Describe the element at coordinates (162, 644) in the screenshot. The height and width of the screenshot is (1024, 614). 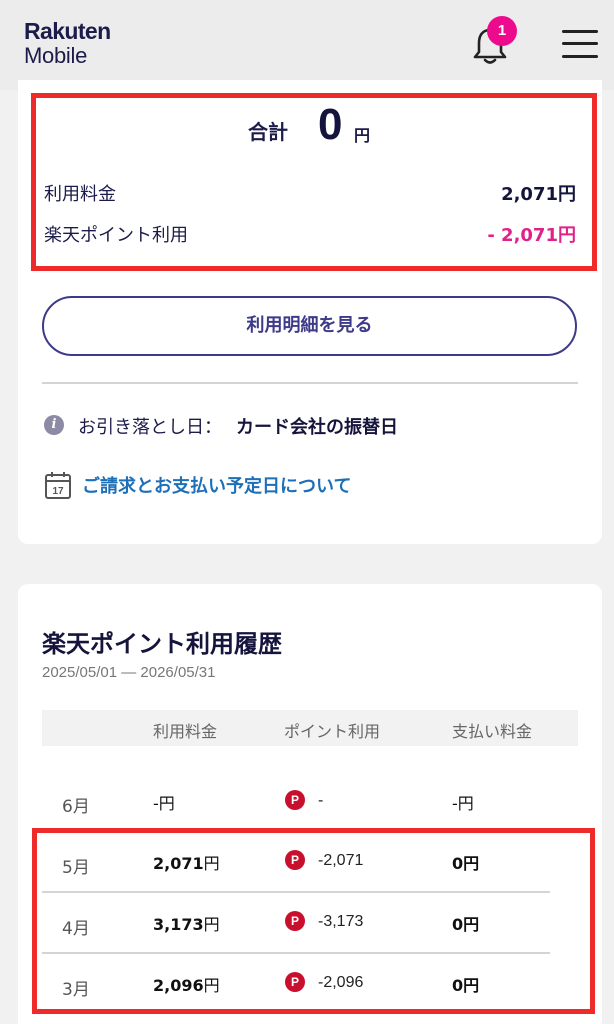
I see `history-title: 楽天ポイント利用履歴` at that location.